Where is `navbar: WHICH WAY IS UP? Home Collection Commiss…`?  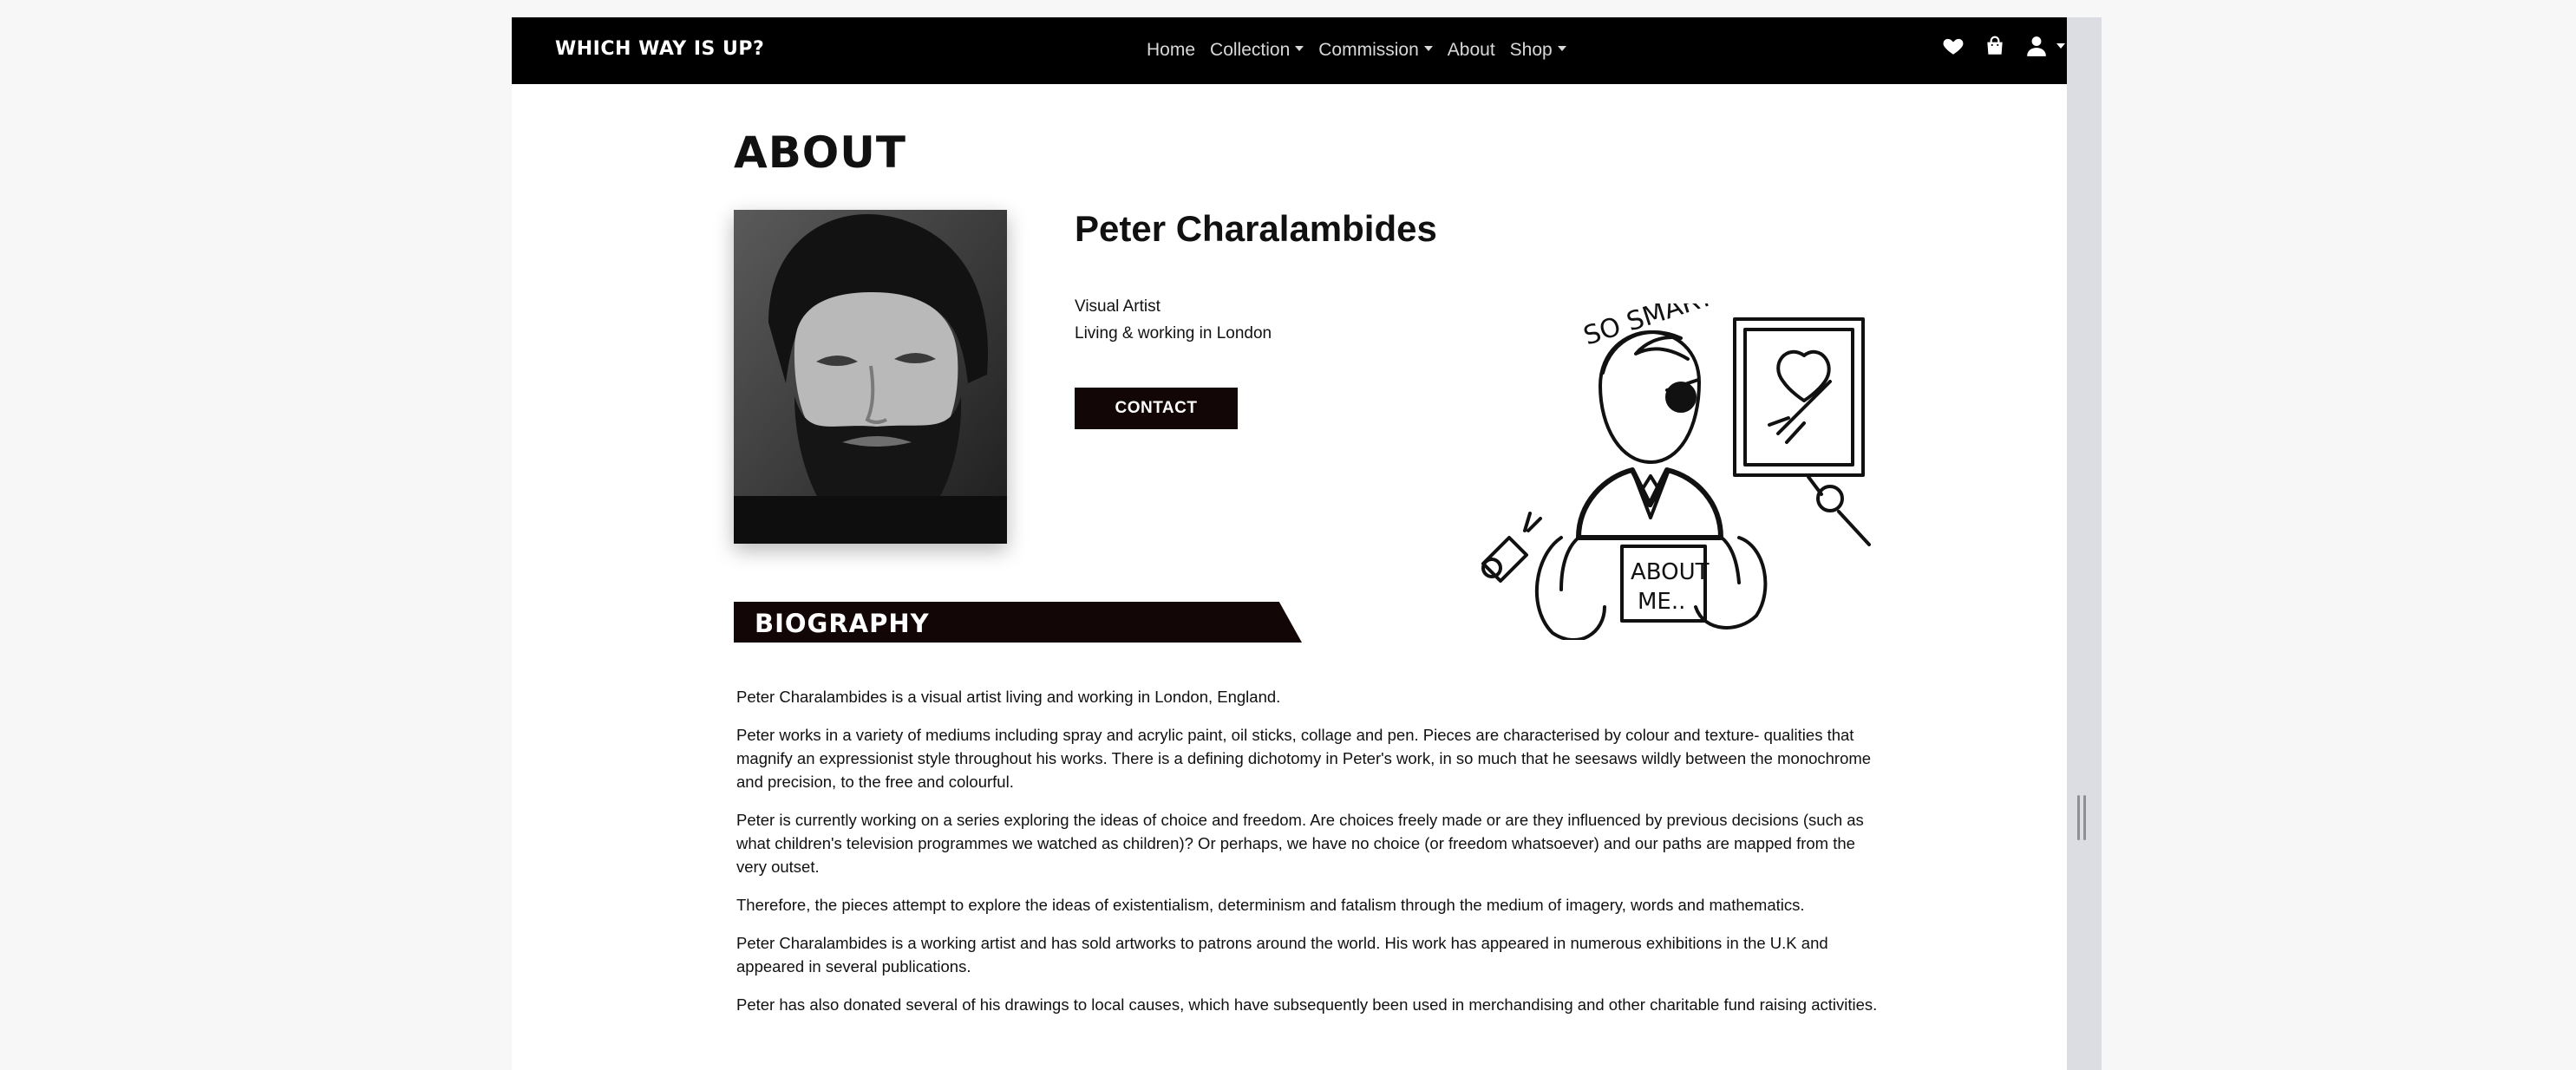 navbar: WHICH WAY IS UP? Home Collection Commiss… is located at coordinates (1289, 51).